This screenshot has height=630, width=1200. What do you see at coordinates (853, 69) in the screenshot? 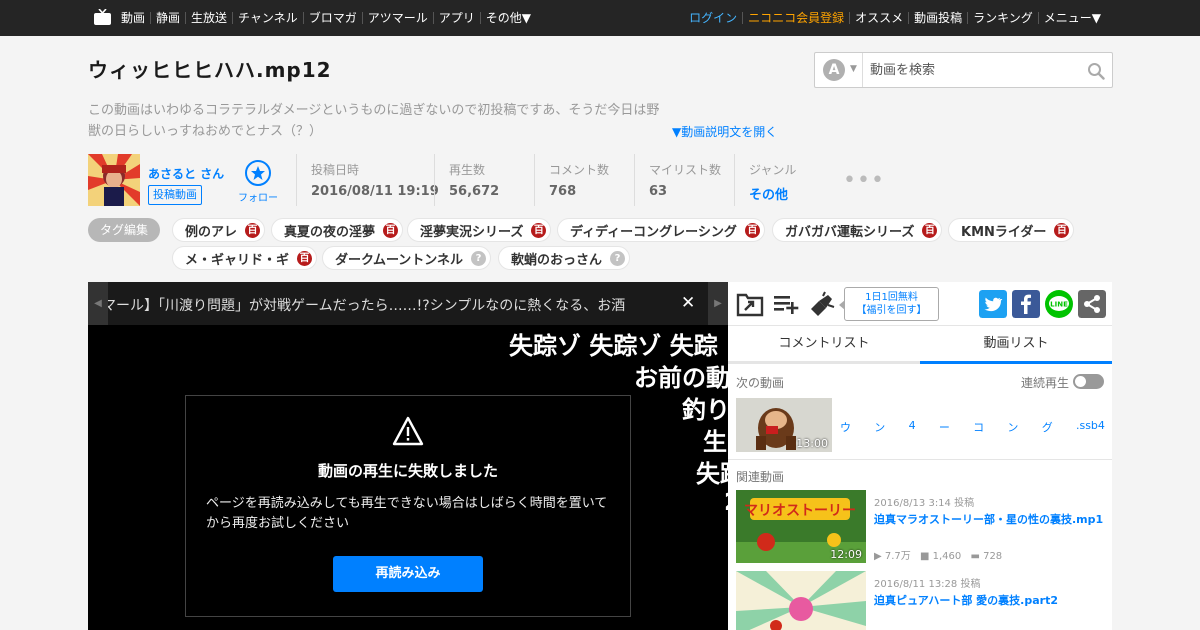
I see `chevron-down-icon: ▼` at bounding box center [853, 69].